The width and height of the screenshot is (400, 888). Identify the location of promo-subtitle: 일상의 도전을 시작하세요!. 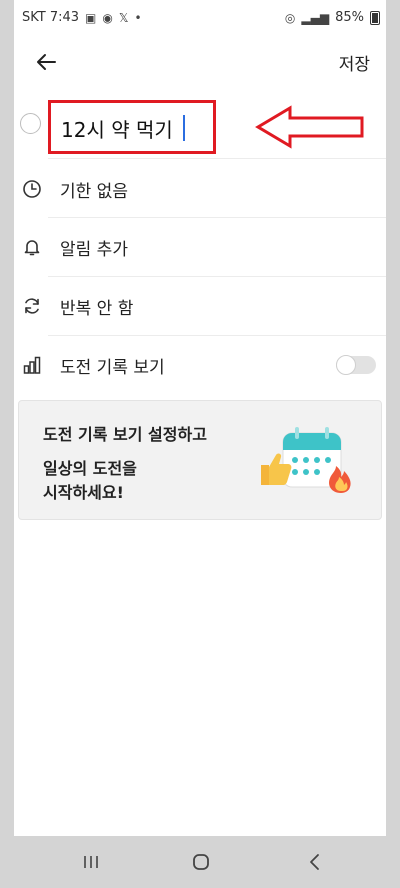
(90, 481).